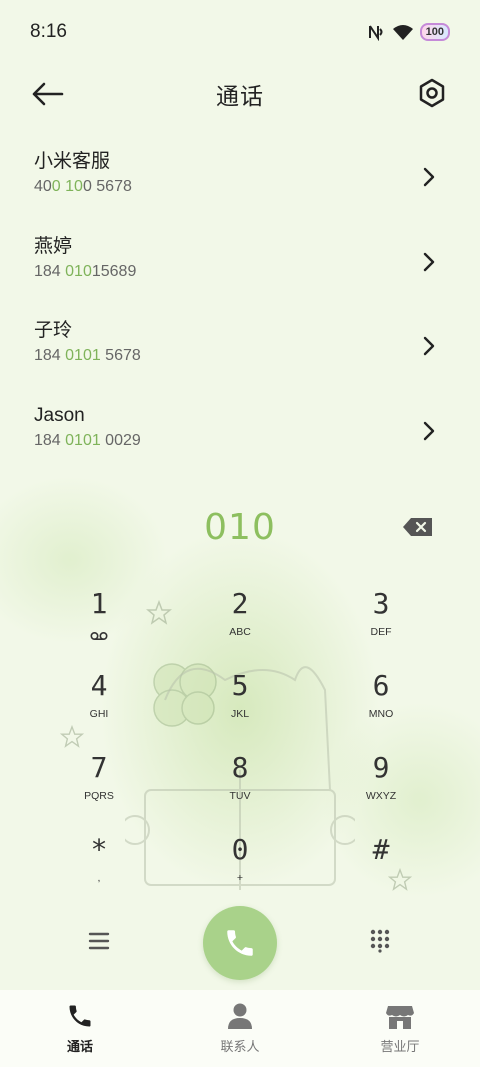 Image resolution: width=480 pixels, height=1067 pixels. Describe the element at coordinates (381, 703) in the screenshot. I see `key-6: 6 MNO` at that location.